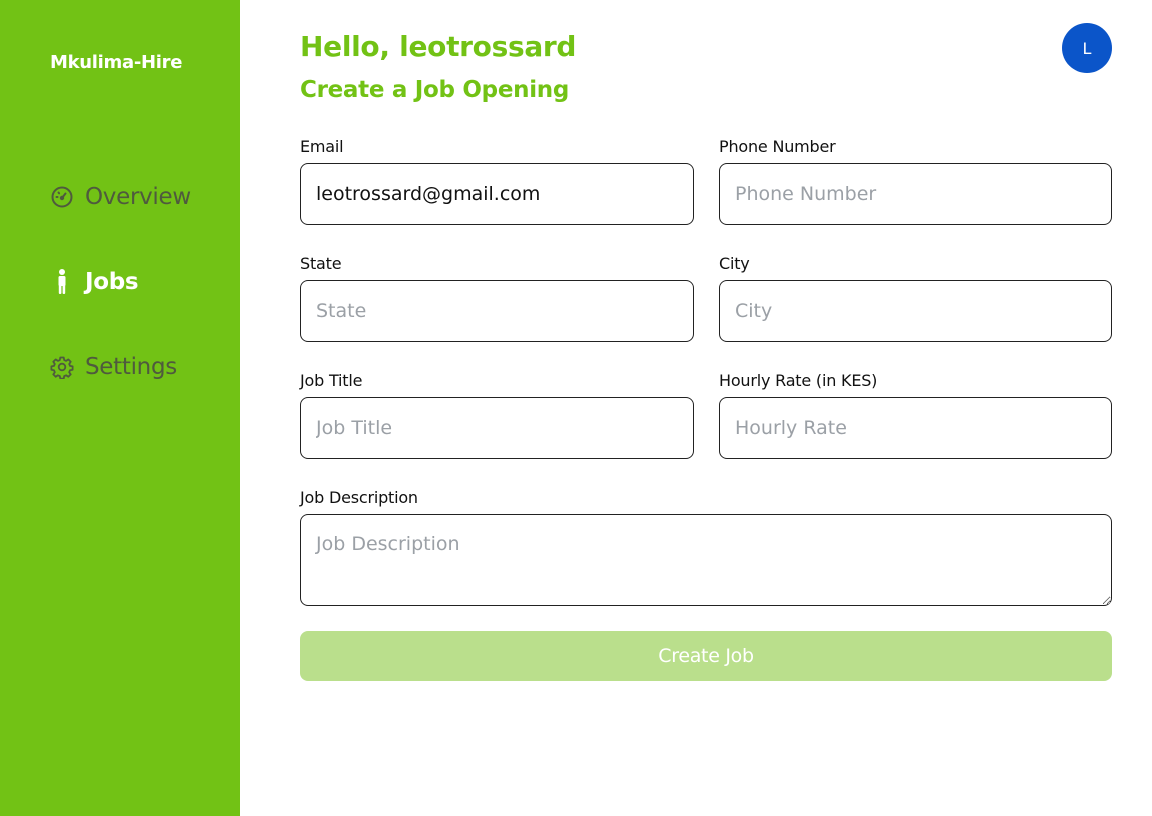  I want to click on hourly-rate-label: Hourly Rate (in KES), so click(798, 380).